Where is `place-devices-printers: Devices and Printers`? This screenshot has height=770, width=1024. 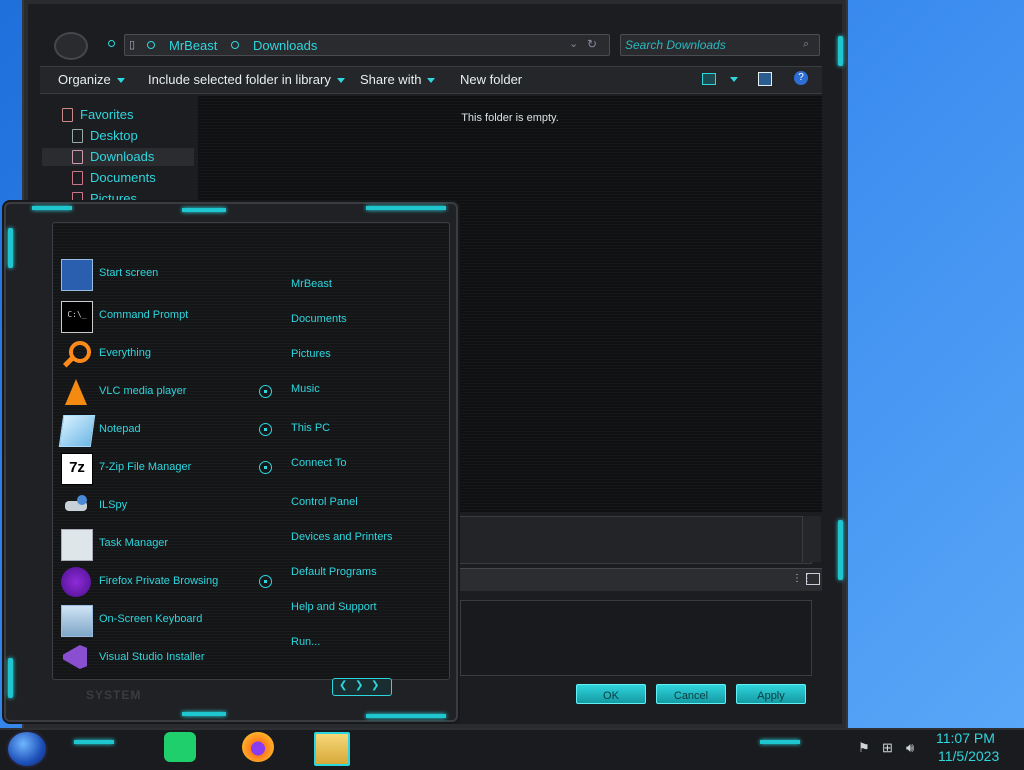
place-devices-printers: Devices and Printers is located at coordinates (342, 537).